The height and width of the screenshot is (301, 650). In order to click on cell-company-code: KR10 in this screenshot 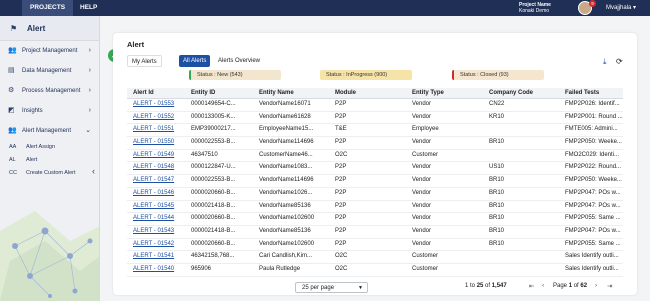, I will do `click(497, 116)`.